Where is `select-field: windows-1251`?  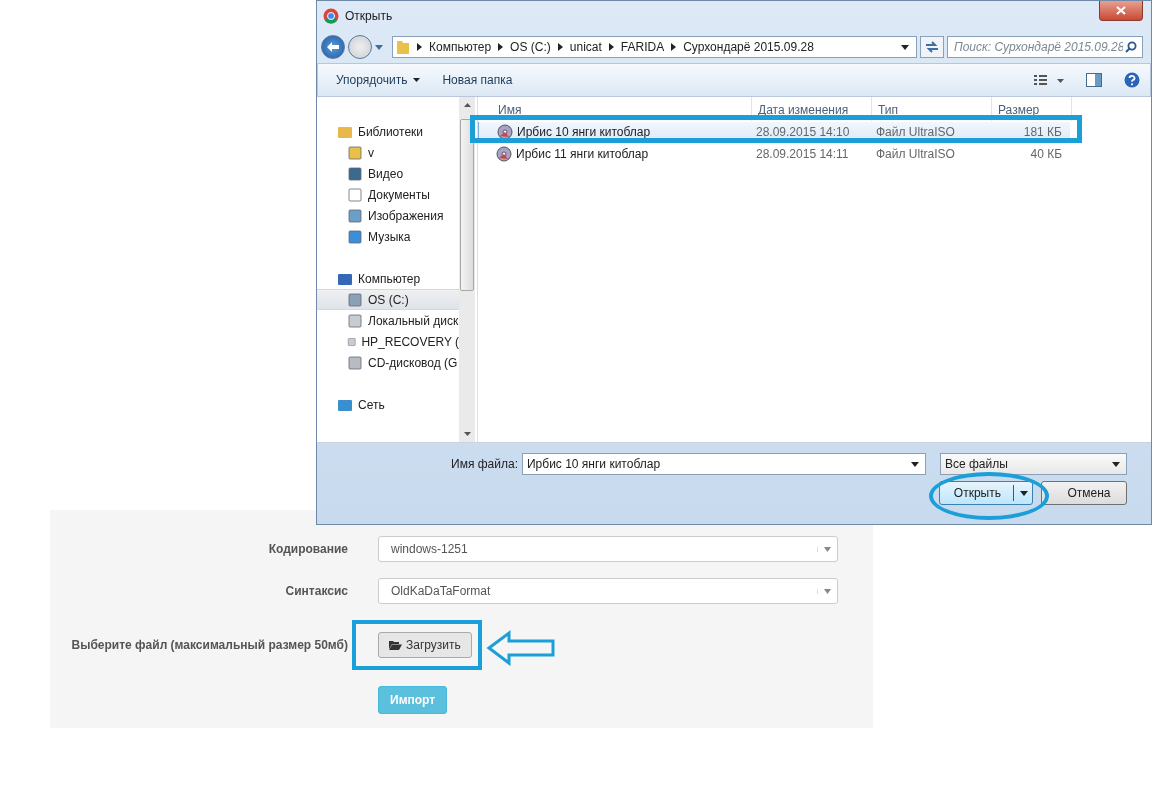 select-field: windows-1251 is located at coordinates (608, 549).